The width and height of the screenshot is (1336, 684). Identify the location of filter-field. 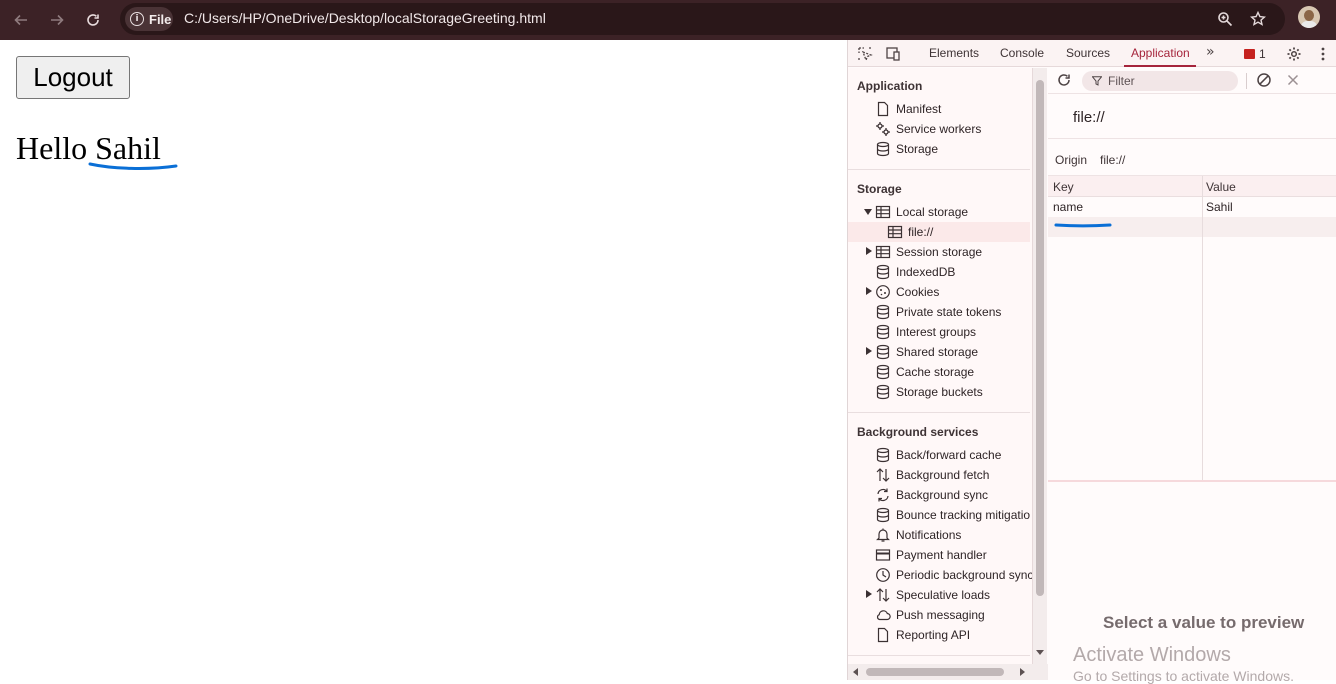
(1160, 81).